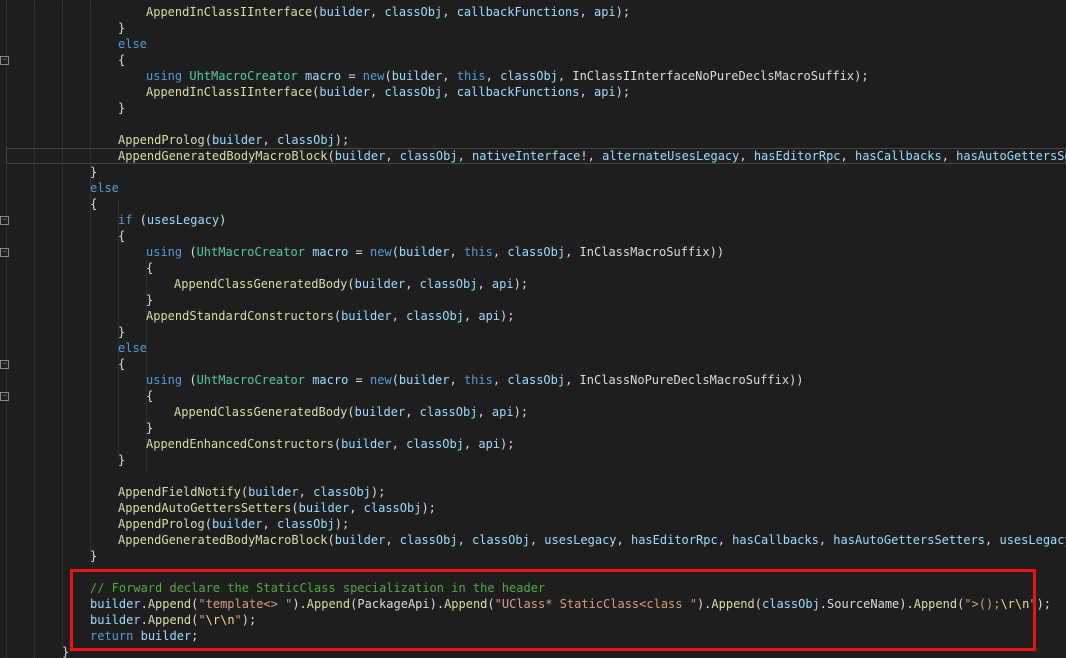  Describe the element at coordinates (240, 316) in the screenshot. I see `code-token: AppendStandardConstructors` at that location.